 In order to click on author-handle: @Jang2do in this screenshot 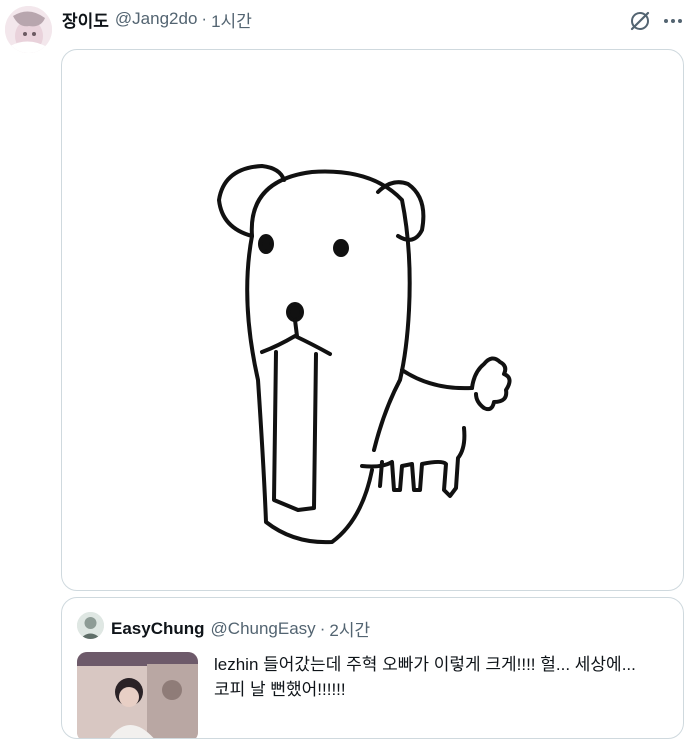, I will do `click(156, 19)`.